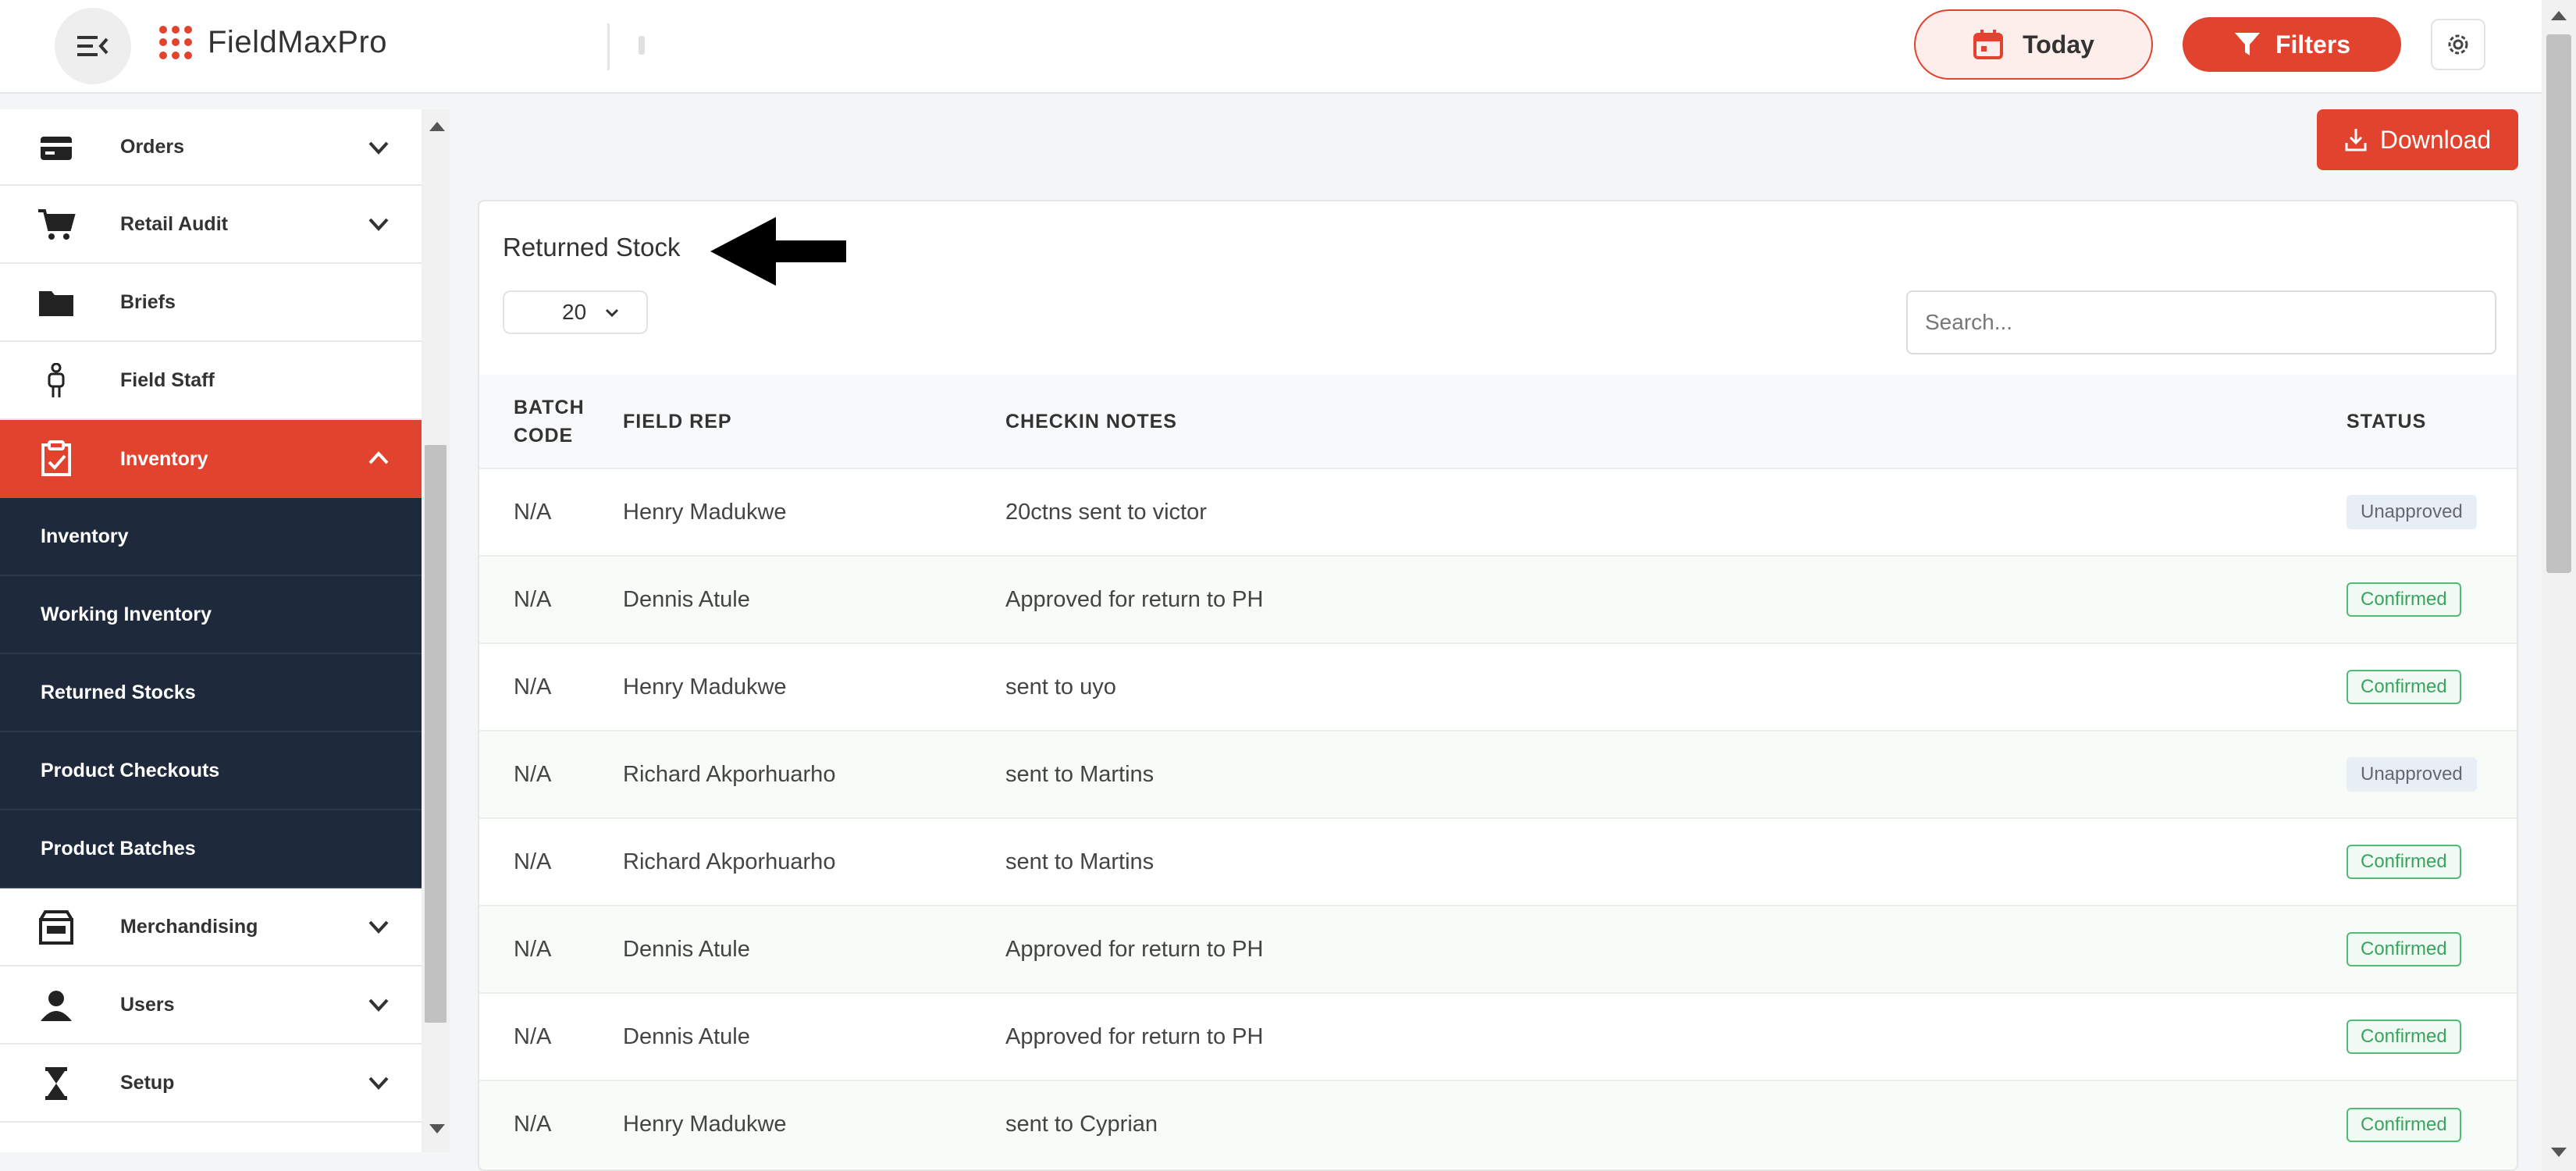 The height and width of the screenshot is (1171, 2576). Describe the element at coordinates (164, 458) in the screenshot. I see `sidebar-item-label: Inventory` at that location.